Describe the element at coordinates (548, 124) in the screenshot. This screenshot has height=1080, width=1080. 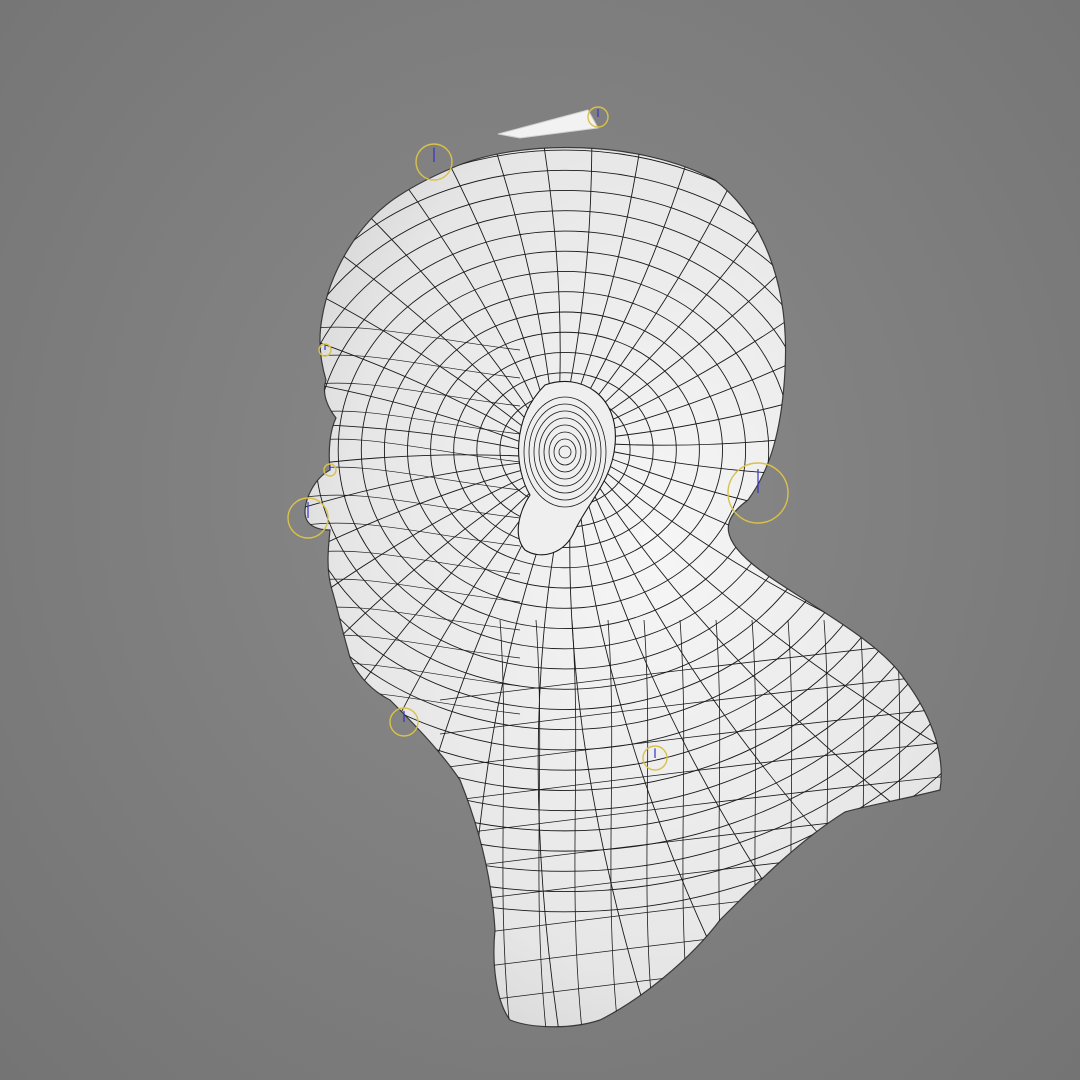
I see `rig-bone-top` at that location.